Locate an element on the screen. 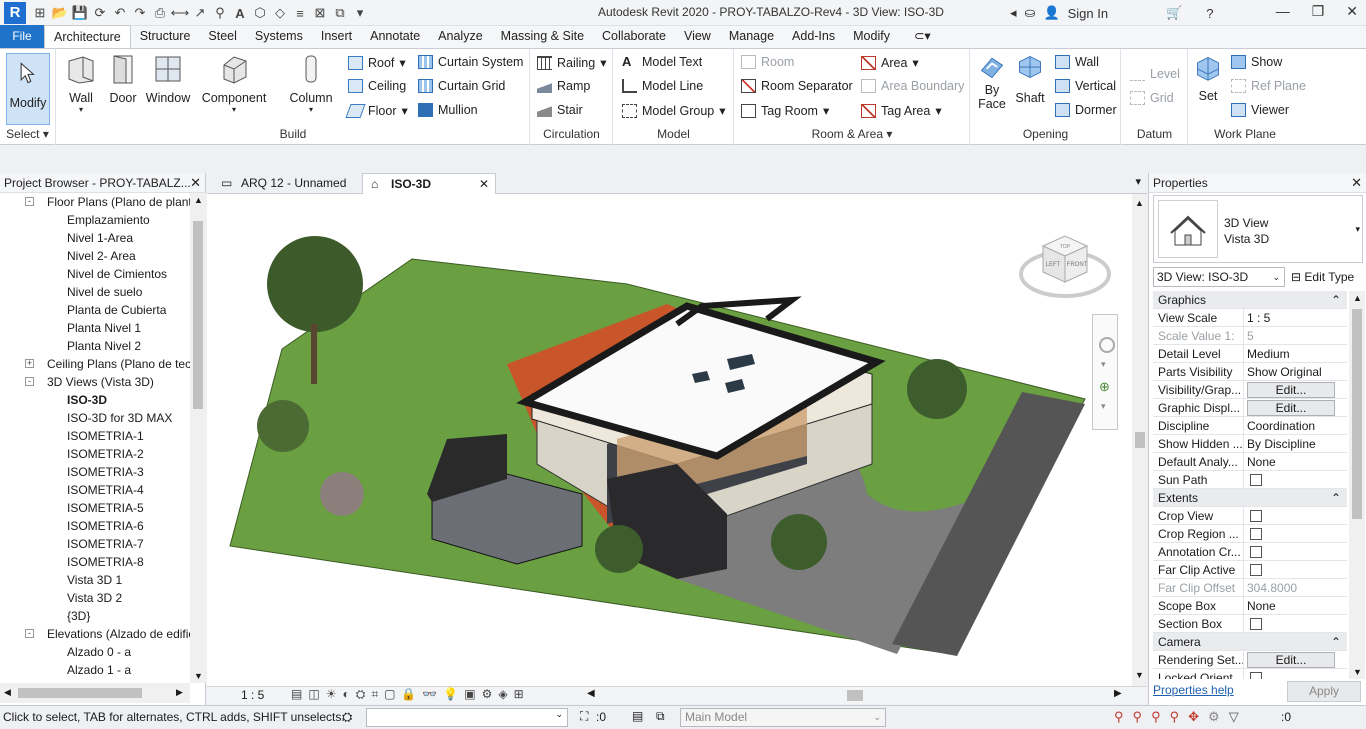 This screenshot has width=1366, height=729. background-process-icon: ⚙ is located at coordinates (1214, 717).